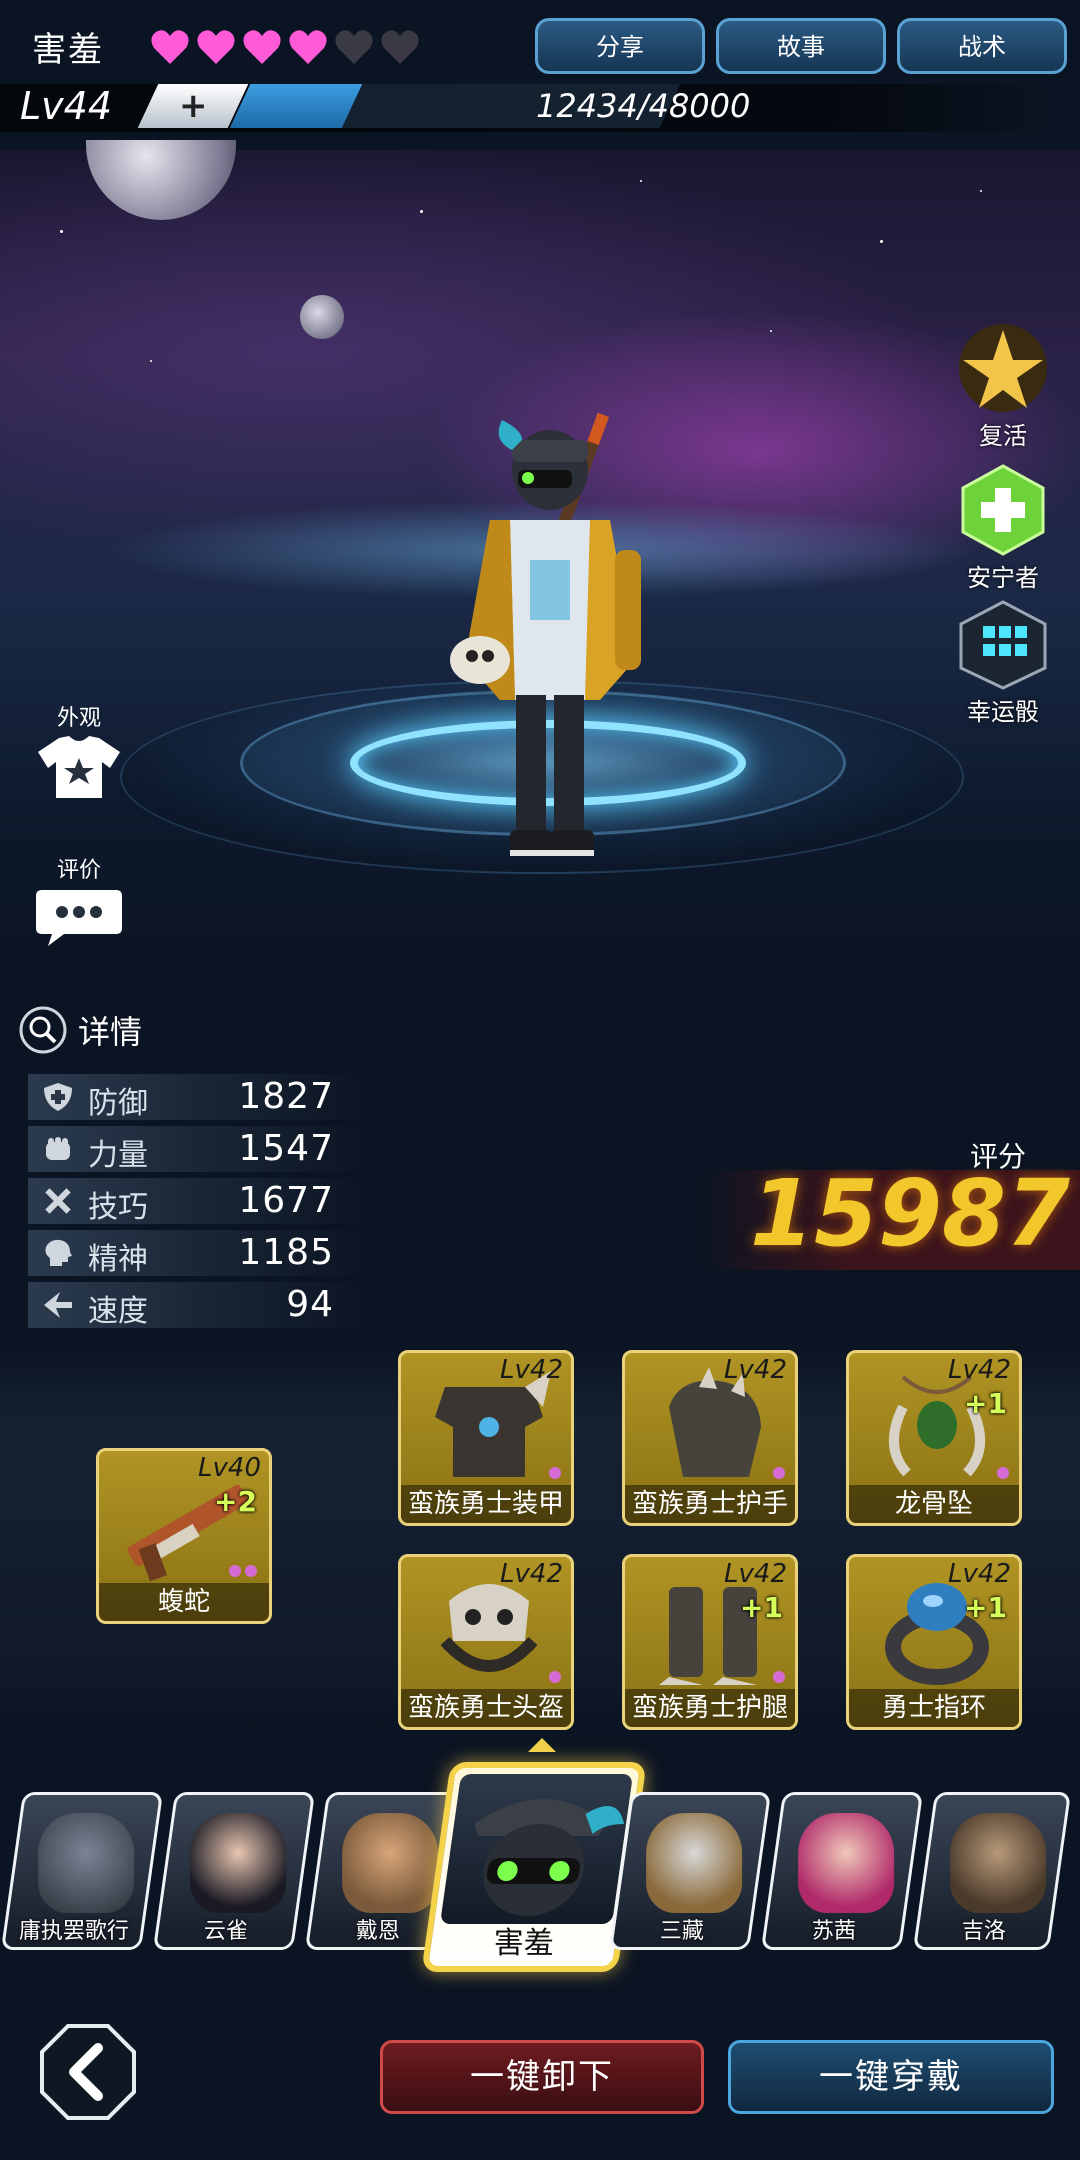 Image resolution: width=1080 pixels, height=2160 pixels. Describe the element at coordinates (833, 1931) in the screenshot. I see `roster-name: 苏茜` at that location.